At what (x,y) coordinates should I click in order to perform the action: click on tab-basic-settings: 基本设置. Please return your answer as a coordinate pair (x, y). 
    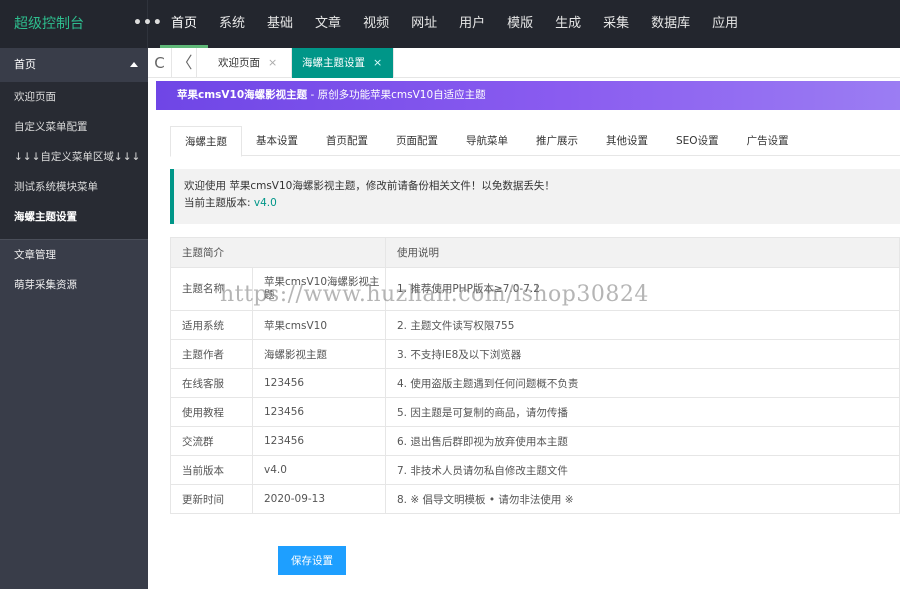
    Looking at the image, I should click on (277, 141).